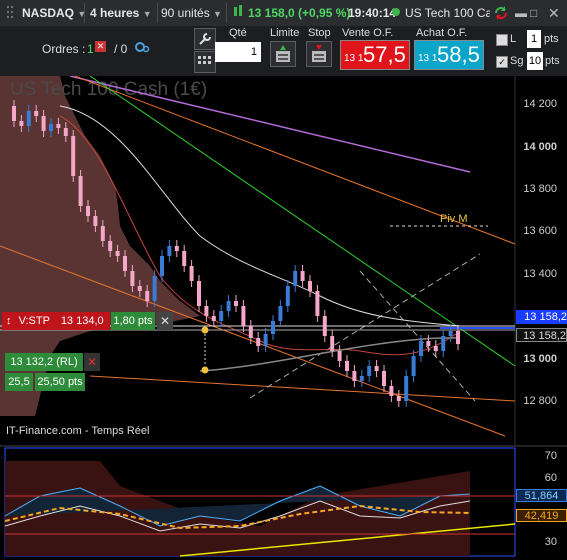 The width and height of the screenshot is (567, 560). Describe the element at coordinates (115, 13) in the screenshot. I see `timeframe-label: 4 heures` at that location.